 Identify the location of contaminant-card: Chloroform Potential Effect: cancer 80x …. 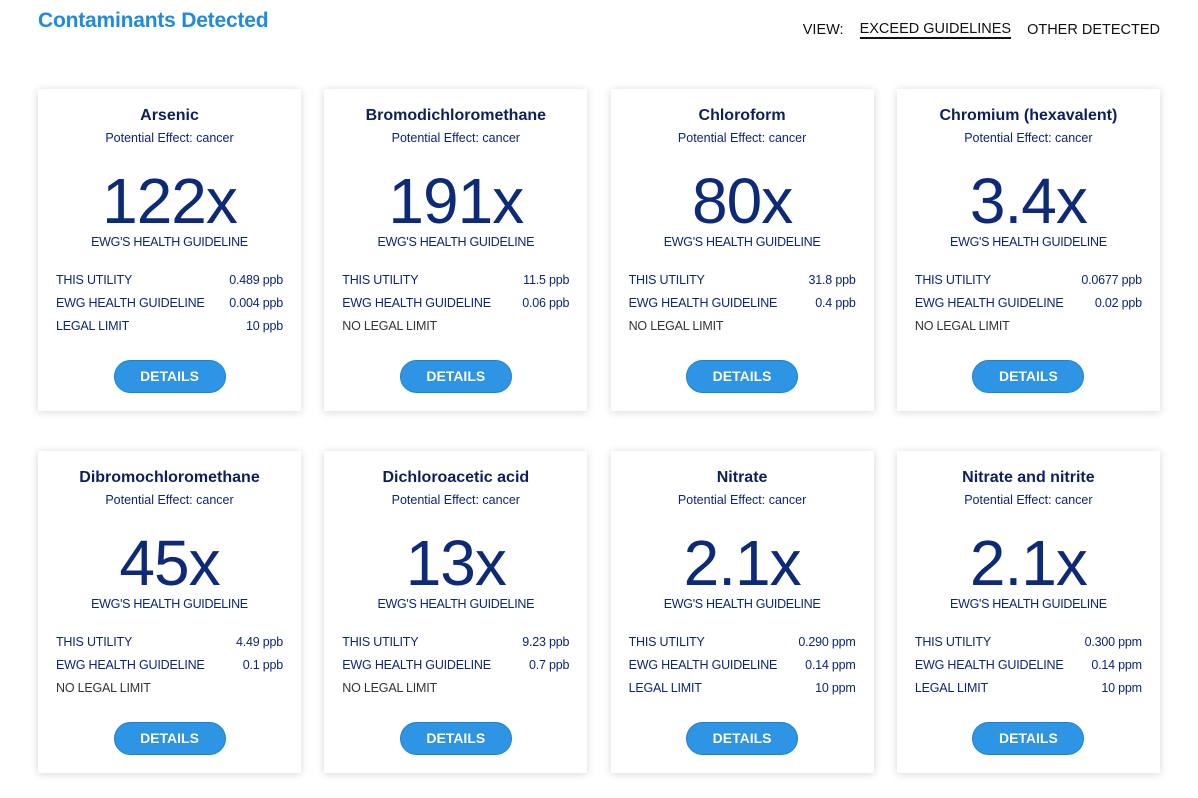
(742, 250).